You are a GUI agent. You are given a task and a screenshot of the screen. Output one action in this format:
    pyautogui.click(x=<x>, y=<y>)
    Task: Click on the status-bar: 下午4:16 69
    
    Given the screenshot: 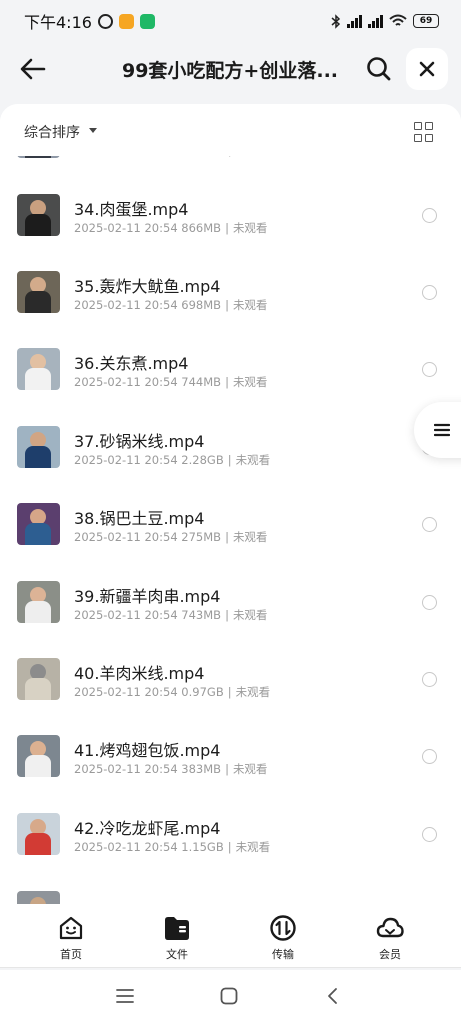 What is the action you would take?
    pyautogui.click(x=230, y=21)
    